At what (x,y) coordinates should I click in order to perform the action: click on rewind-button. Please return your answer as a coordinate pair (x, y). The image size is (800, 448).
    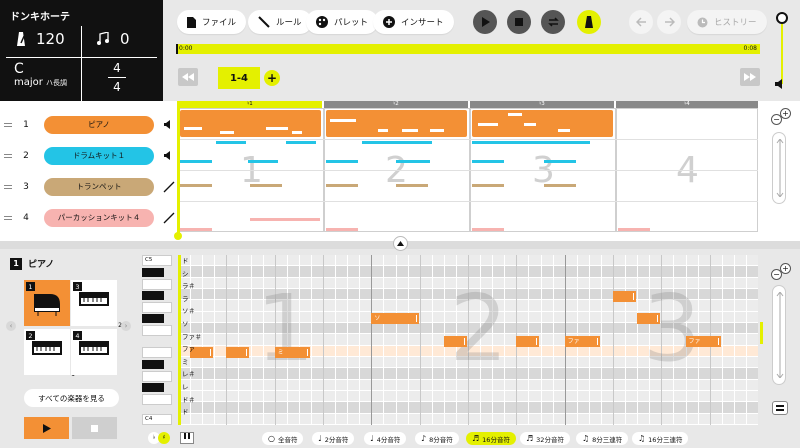
    Looking at the image, I should click on (188, 77).